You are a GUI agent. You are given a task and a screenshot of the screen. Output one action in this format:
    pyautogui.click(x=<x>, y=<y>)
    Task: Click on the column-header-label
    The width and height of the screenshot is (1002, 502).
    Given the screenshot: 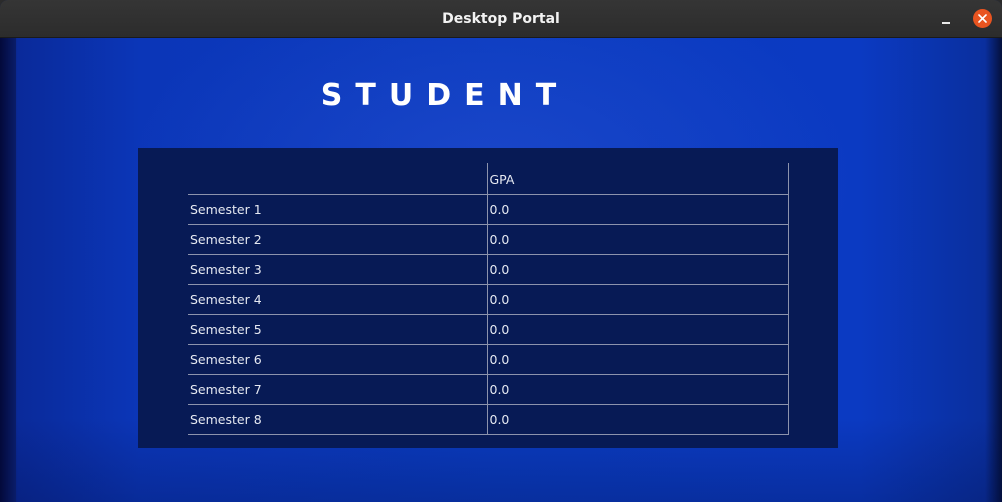 What is the action you would take?
    pyautogui.click(x=337, y=179)
    